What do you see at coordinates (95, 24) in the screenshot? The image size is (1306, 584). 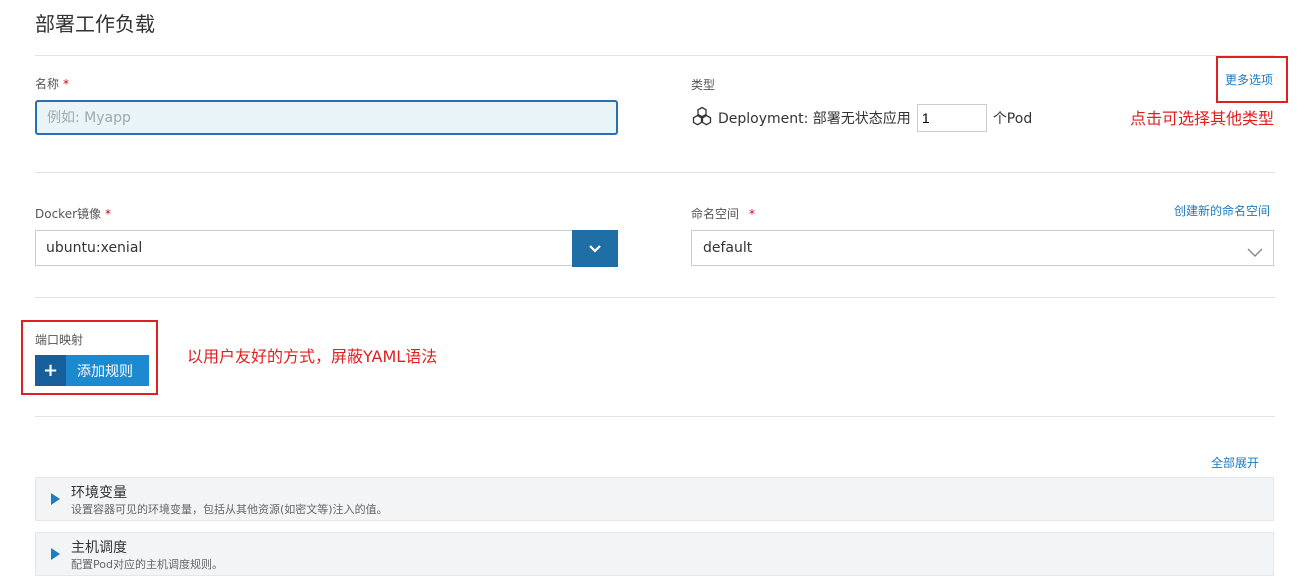 I see `page-title: 部署工作负载` at bounding box center [95, 24].